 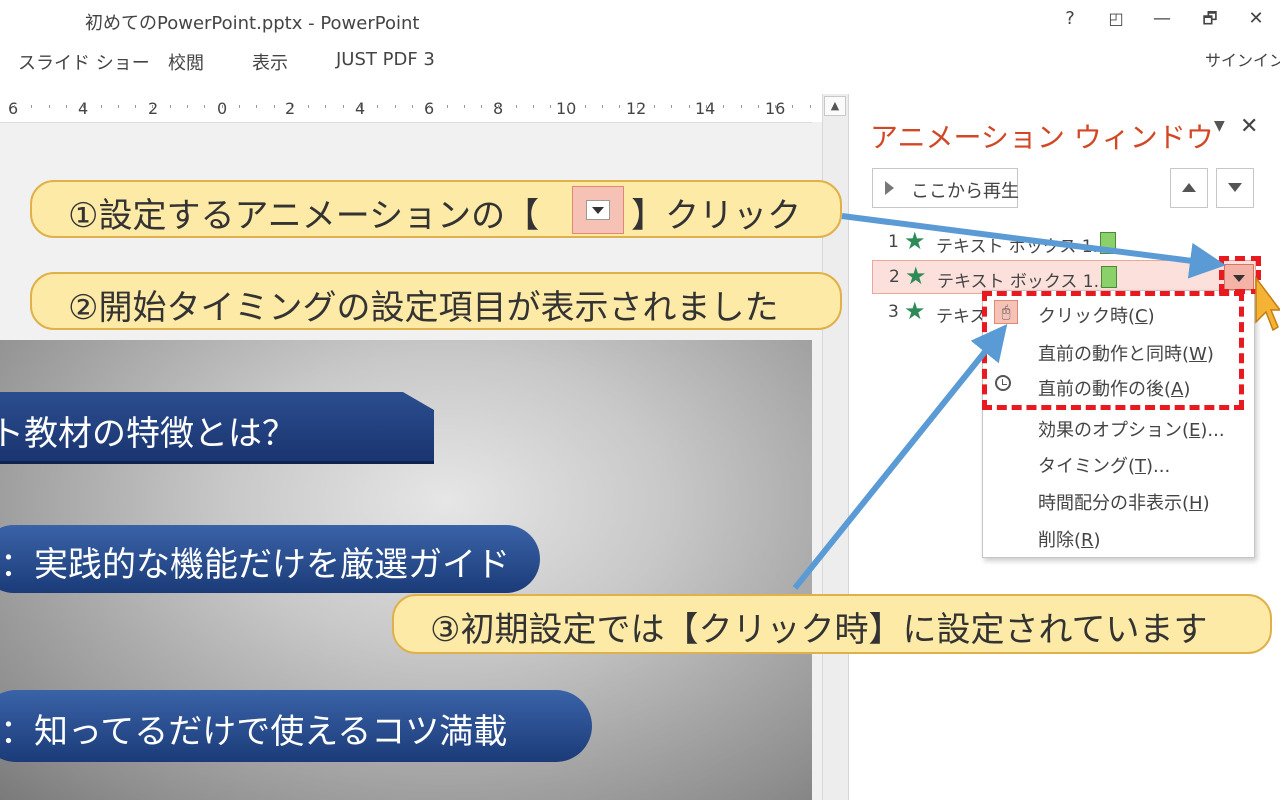 I want to click on ruler-label: 4, so click(x=360, y=108).